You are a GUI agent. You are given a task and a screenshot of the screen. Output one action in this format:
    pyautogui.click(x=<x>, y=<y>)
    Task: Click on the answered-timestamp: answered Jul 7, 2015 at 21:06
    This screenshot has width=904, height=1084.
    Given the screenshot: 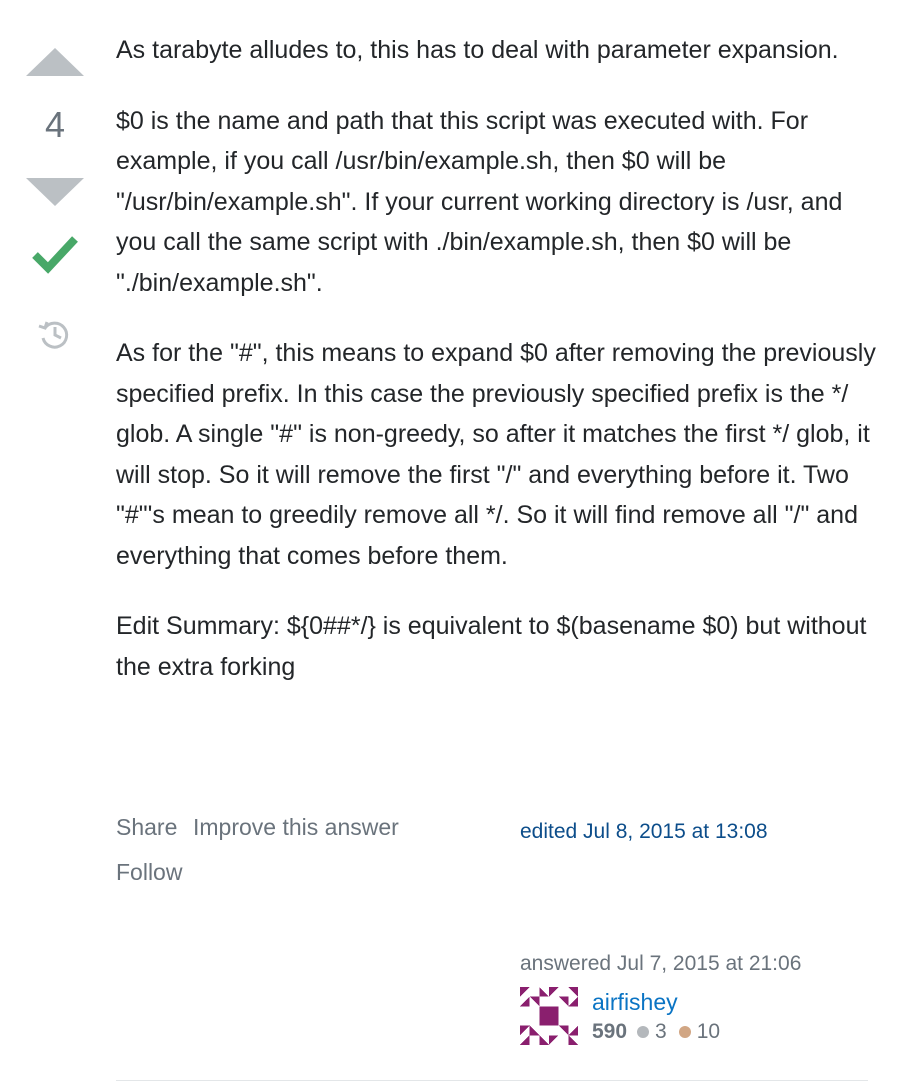 What is the action you would take?
    pyautogui.click(x=661, y=963)
    